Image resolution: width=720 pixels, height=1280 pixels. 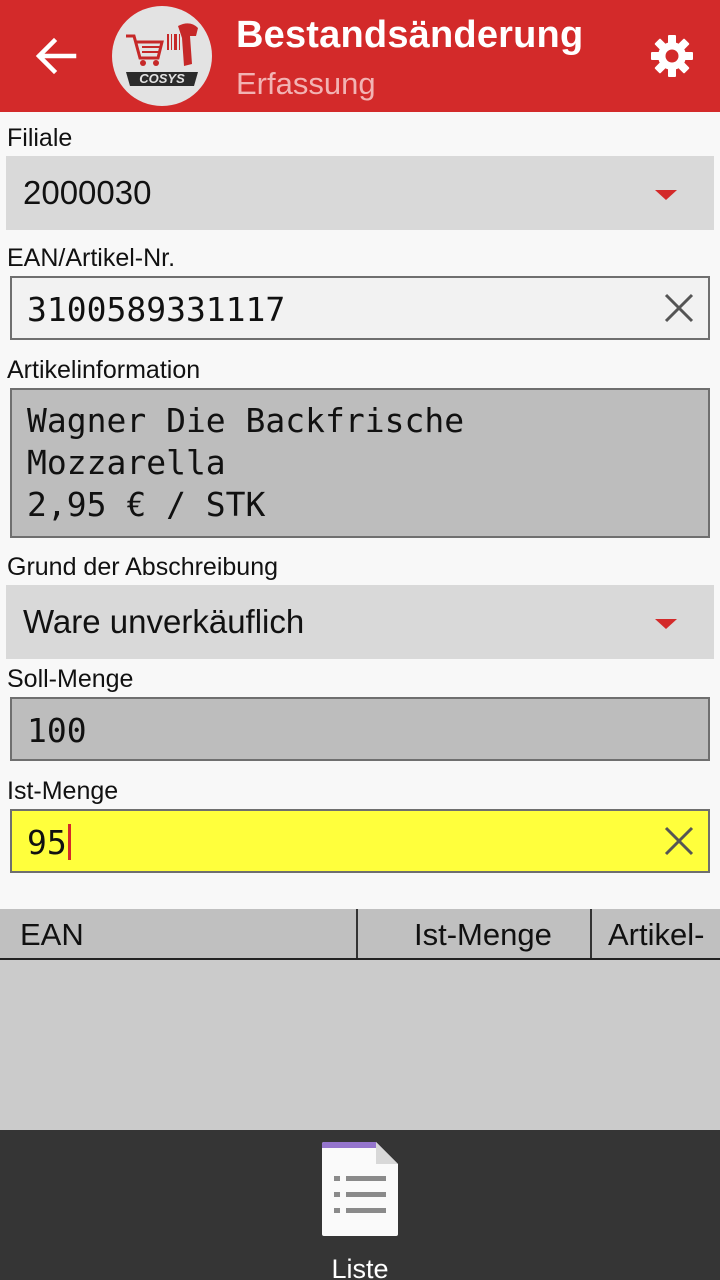 I want to click on table-body, so click(x=360, y=1045).